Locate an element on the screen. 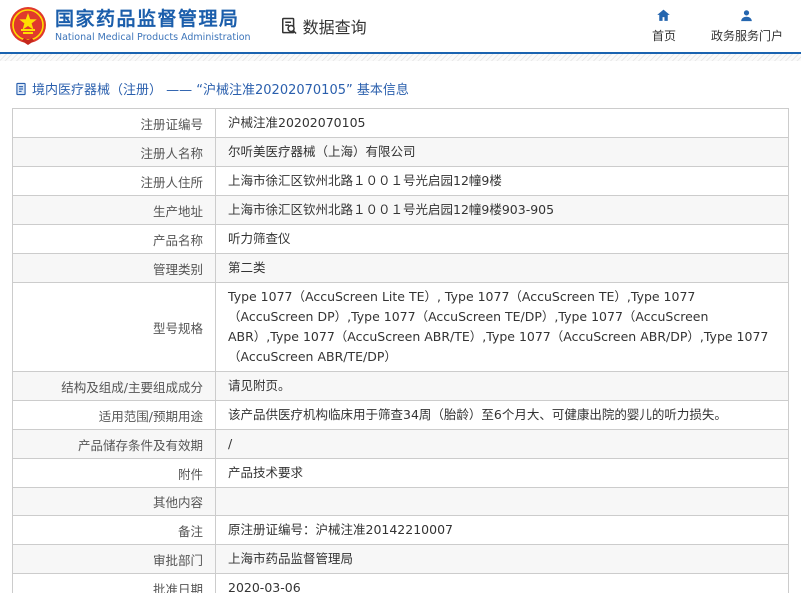  row-value: / is located at coordinates (502, 444).